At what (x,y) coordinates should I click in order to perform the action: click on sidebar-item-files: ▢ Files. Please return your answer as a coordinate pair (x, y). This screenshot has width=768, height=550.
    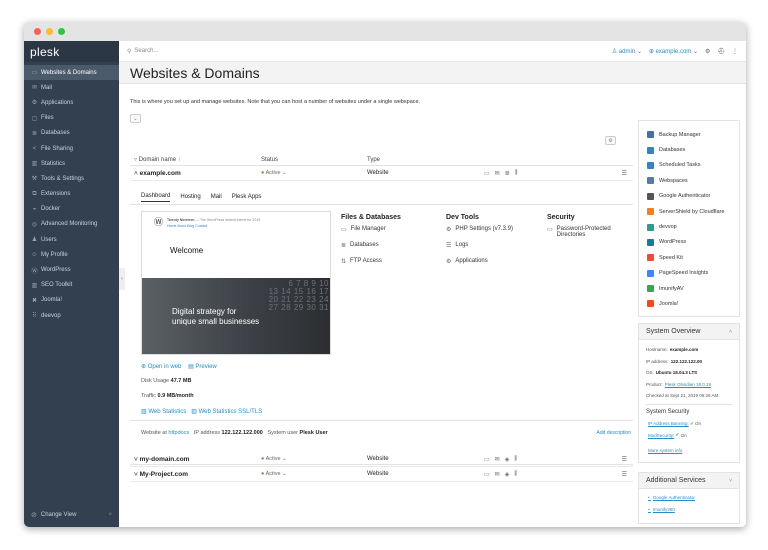
    Looking at the image, I should click on (71, 118).